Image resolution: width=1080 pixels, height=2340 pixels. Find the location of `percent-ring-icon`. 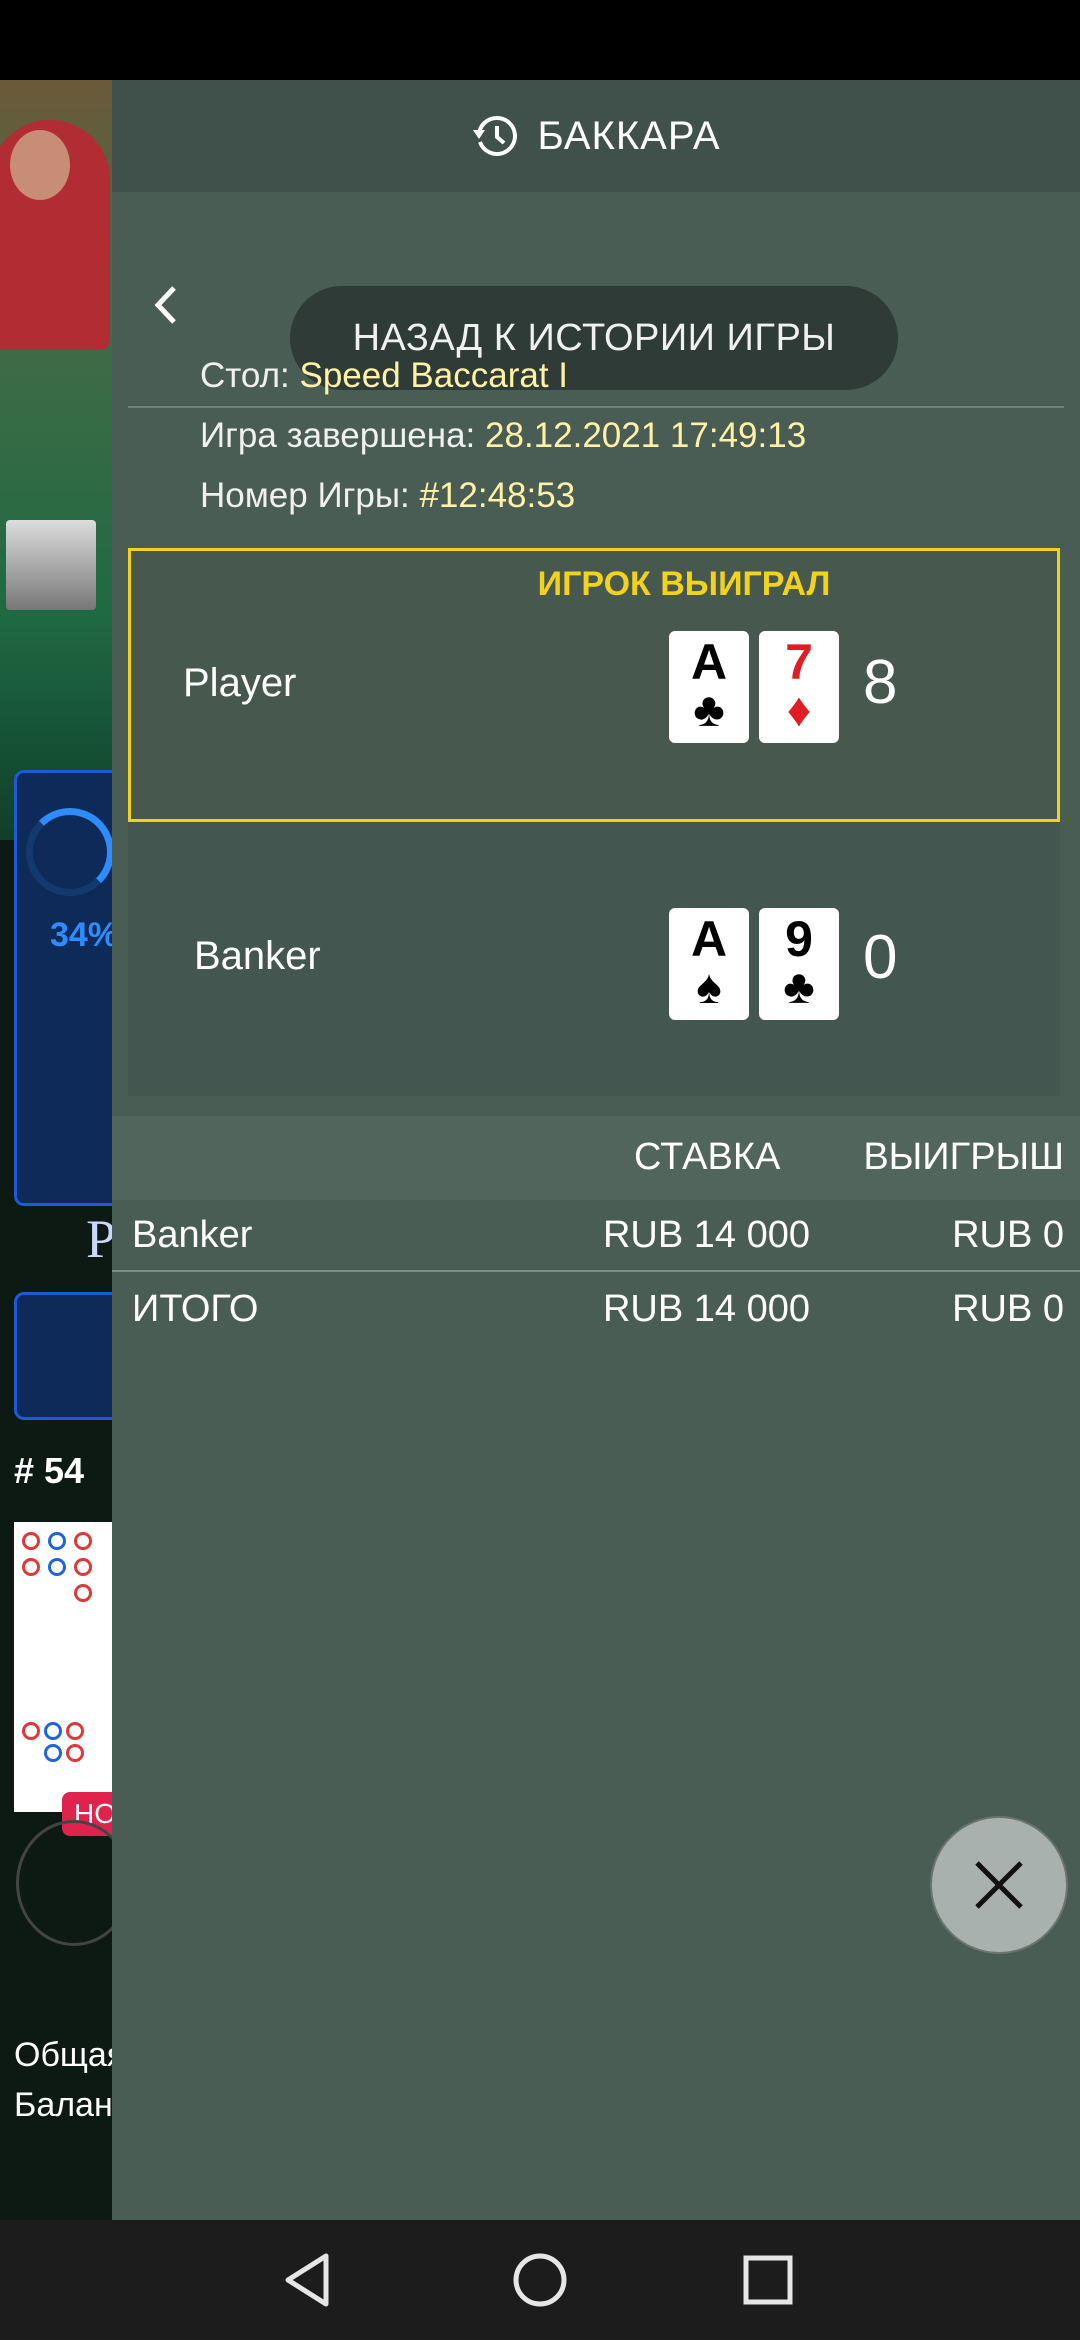

percent-ring-icon is located at coordinates (70, 852).